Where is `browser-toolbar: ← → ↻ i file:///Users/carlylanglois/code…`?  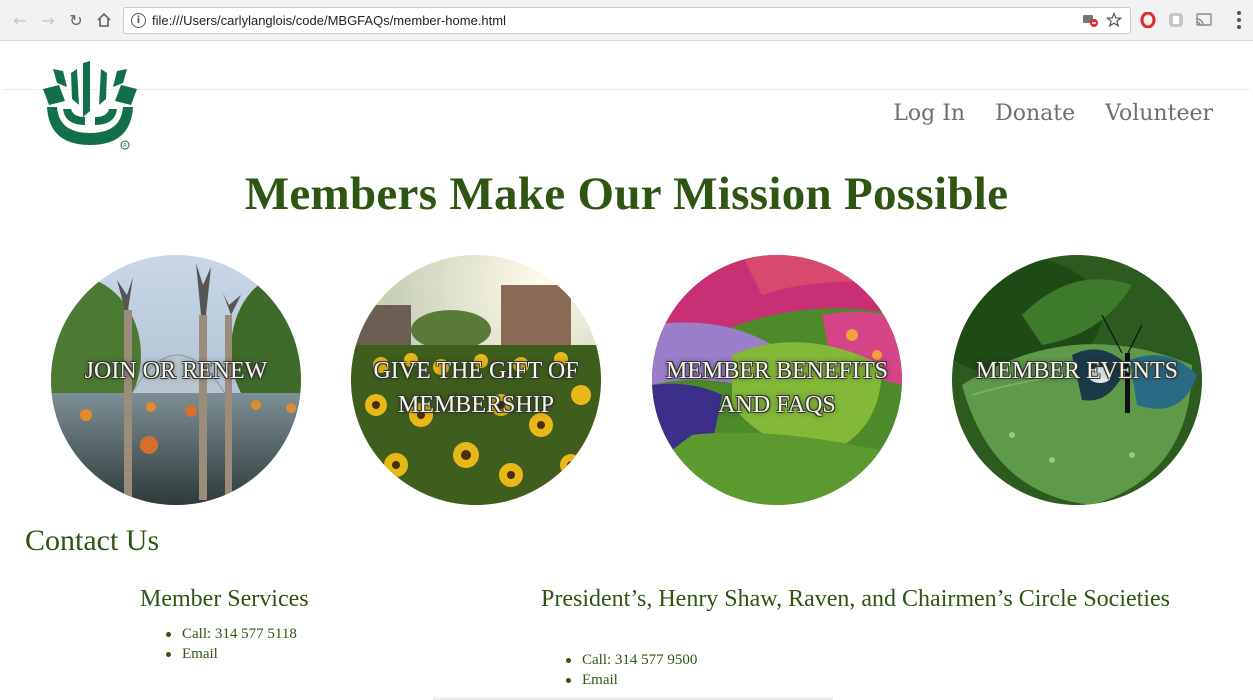 browser-toolbar: ← → ↻ i file:///Users/carlylanglois/code… is located at coordinates (626, 20).